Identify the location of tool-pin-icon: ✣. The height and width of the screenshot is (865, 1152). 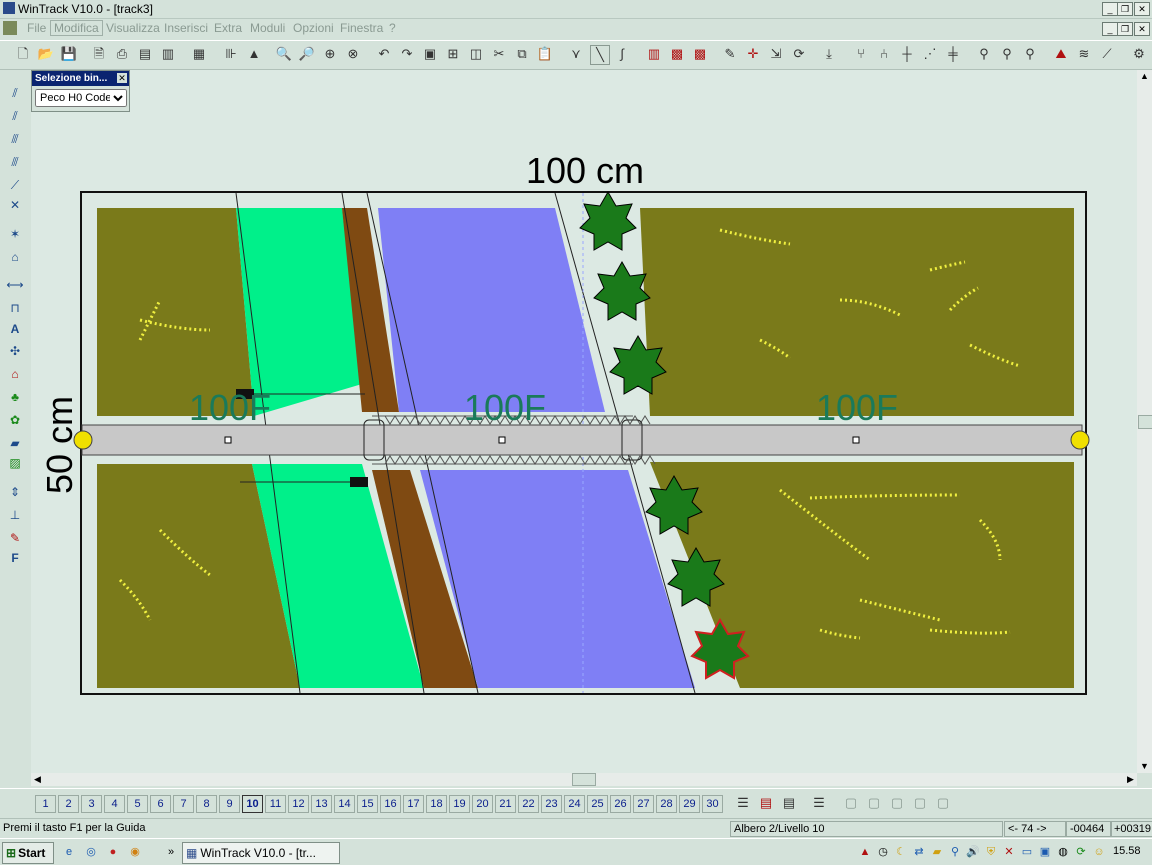
(15, 351).